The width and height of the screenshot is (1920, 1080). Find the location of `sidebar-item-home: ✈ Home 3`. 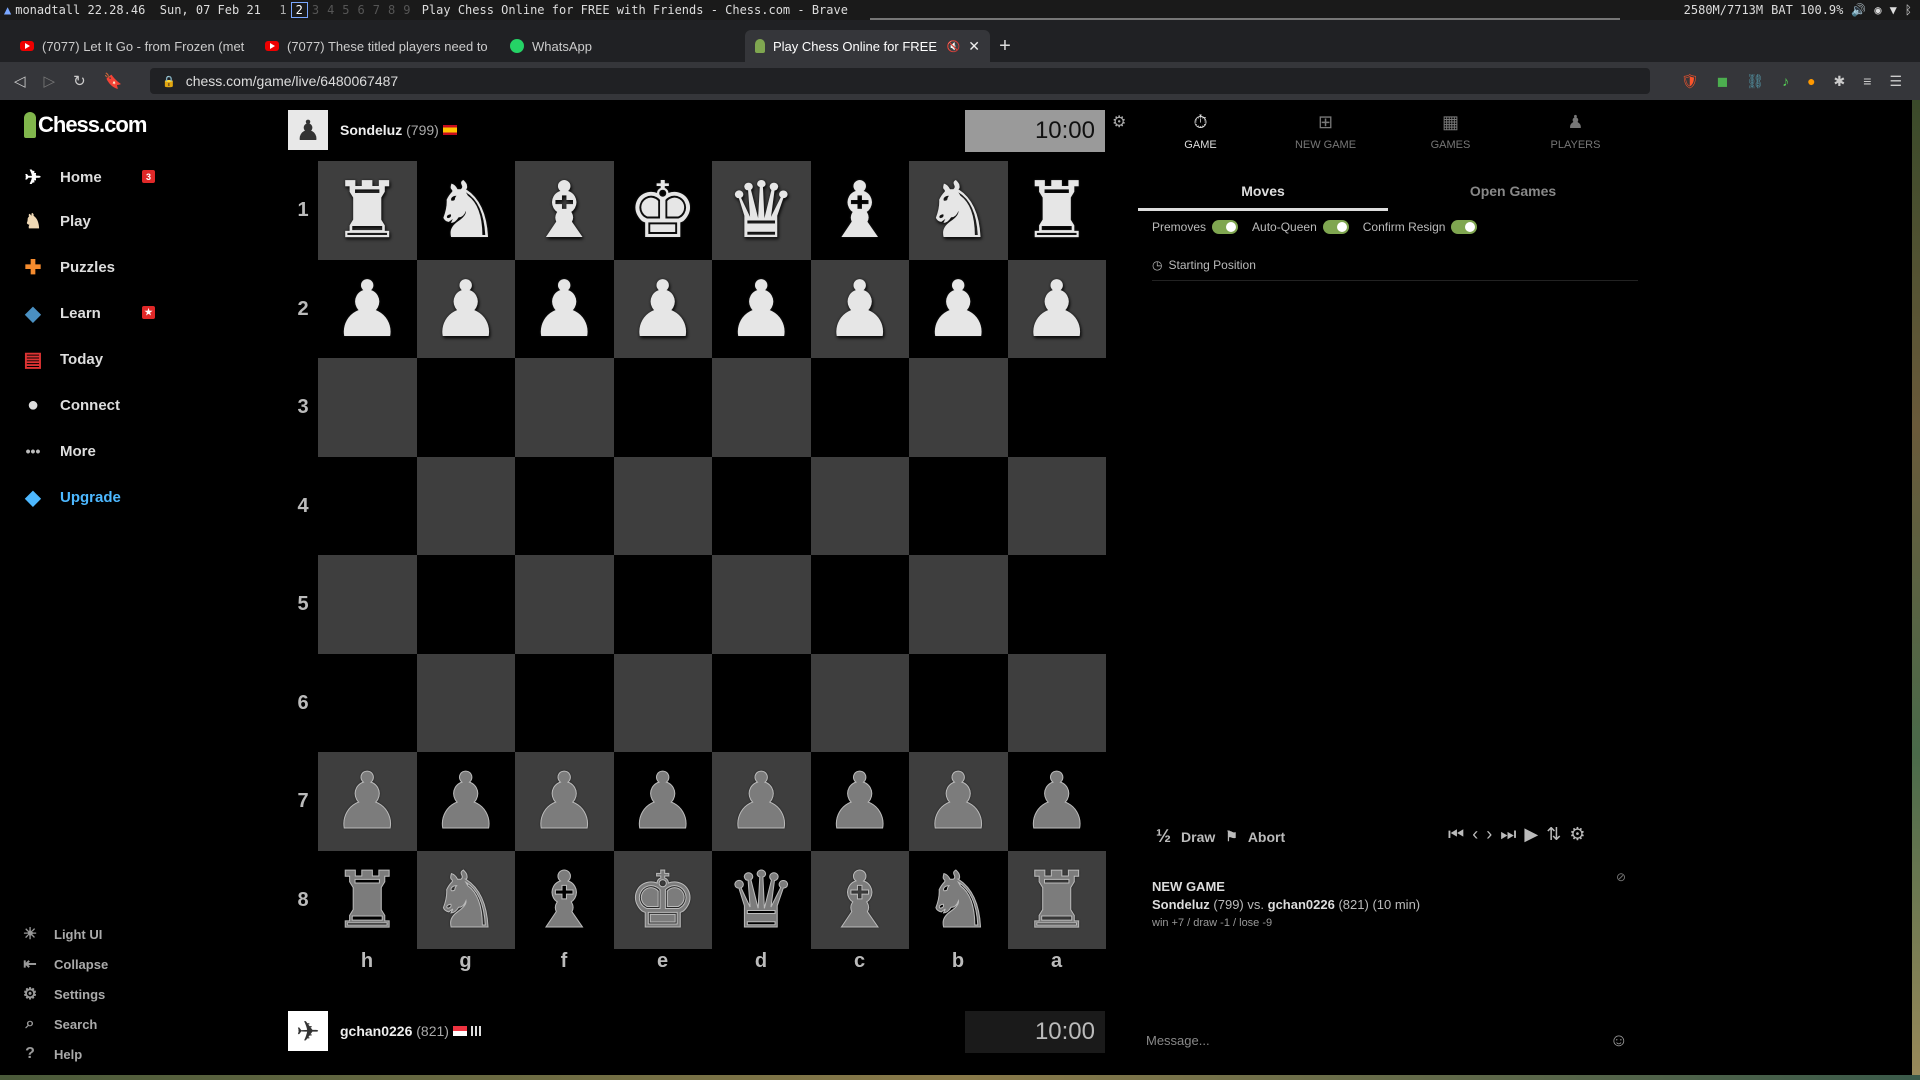

sidebar-item-home: ✈ Home 3 is located at coordinates (87, 177).